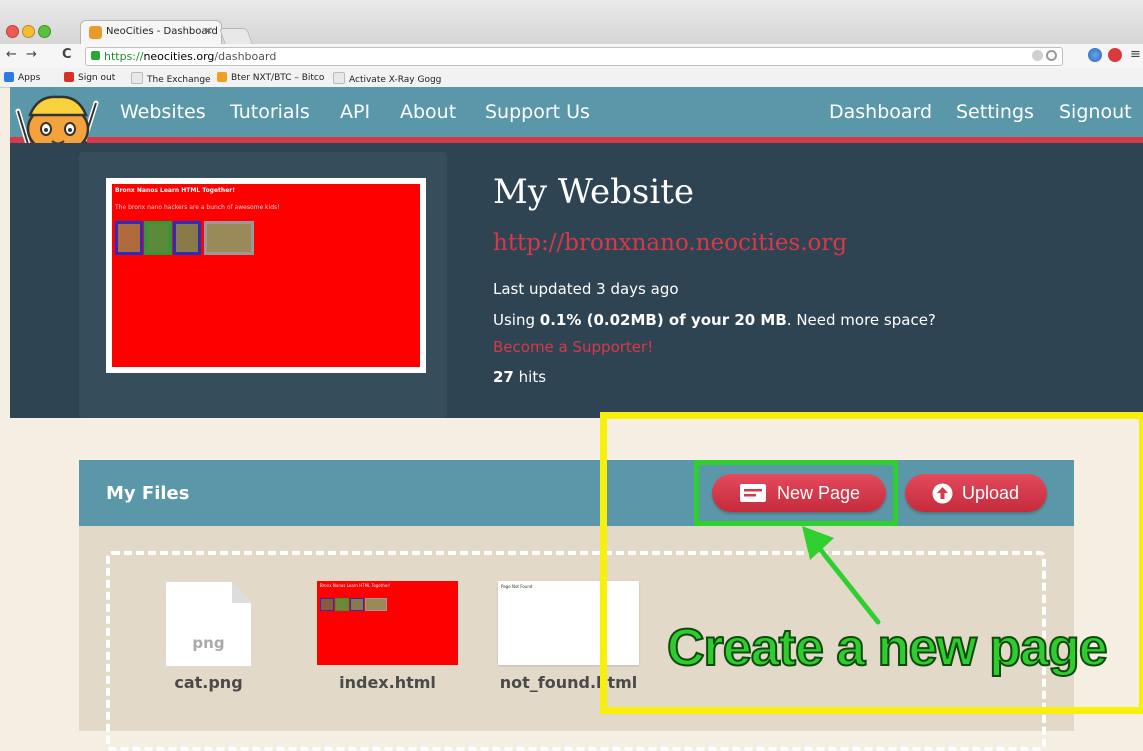 This screenshot has height=751, width=1143. Describe the element at coordinates (69, 77) in the screenshot. I see `gmail-icon` at that location.